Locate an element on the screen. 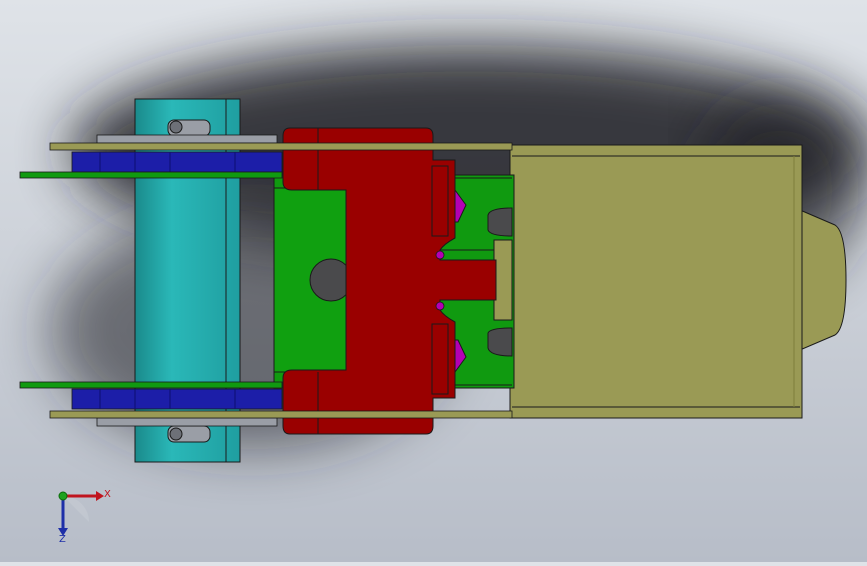 The width and height of the screenshot is (867, 566). follower-pin is located at coordinates (503, 280).